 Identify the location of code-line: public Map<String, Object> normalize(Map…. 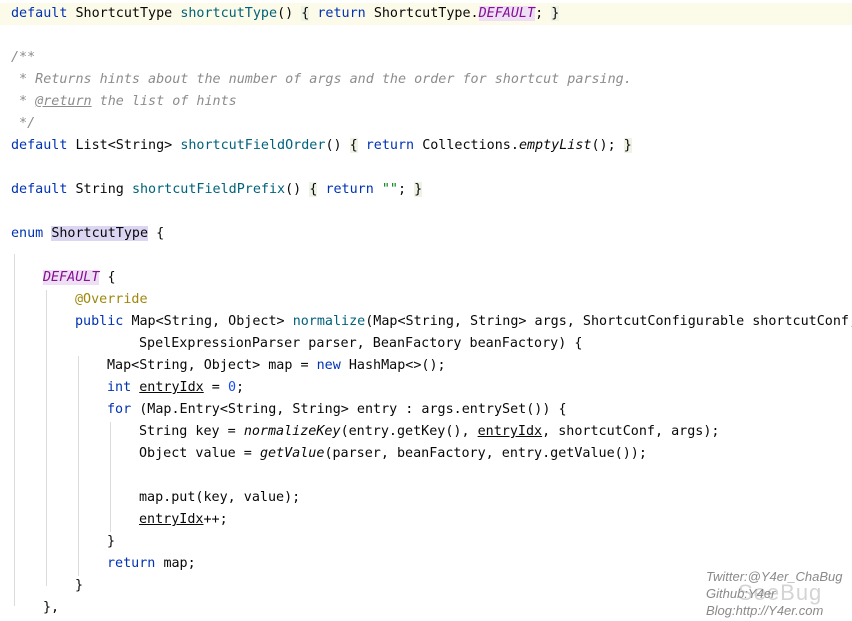
(463, 322).